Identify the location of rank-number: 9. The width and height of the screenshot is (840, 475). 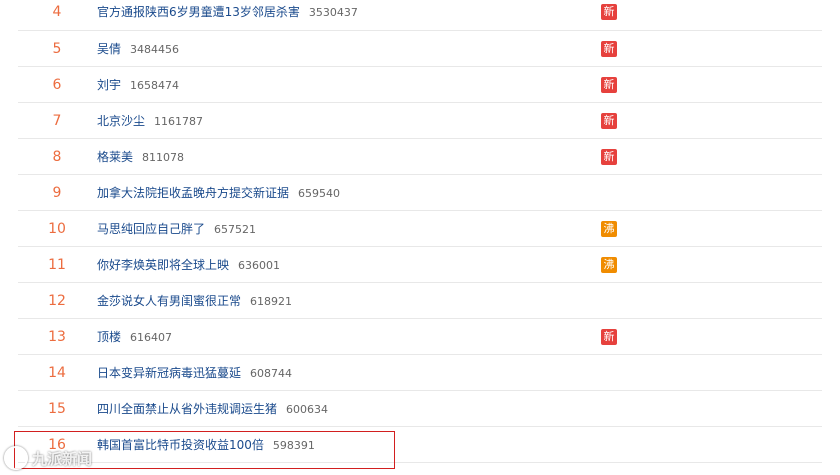
(57, 193).